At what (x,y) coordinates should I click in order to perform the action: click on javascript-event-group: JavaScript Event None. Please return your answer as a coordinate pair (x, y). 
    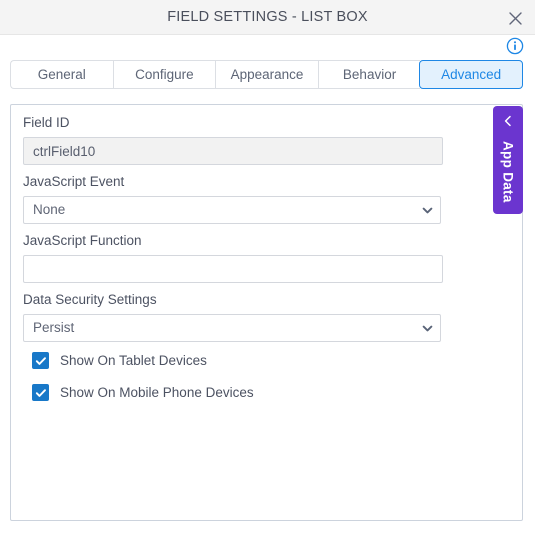
    Looking at the image, I should click on (232, 199).